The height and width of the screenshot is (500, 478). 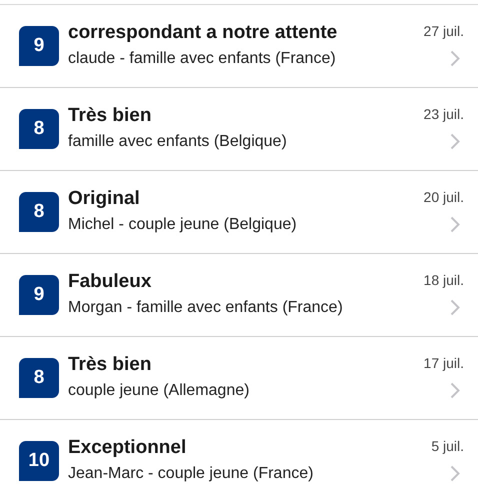 What do you see at coordinates (444, 363) in the screenshot?
I see `review-date: 17 juil.` at bounding box center [444, 363].